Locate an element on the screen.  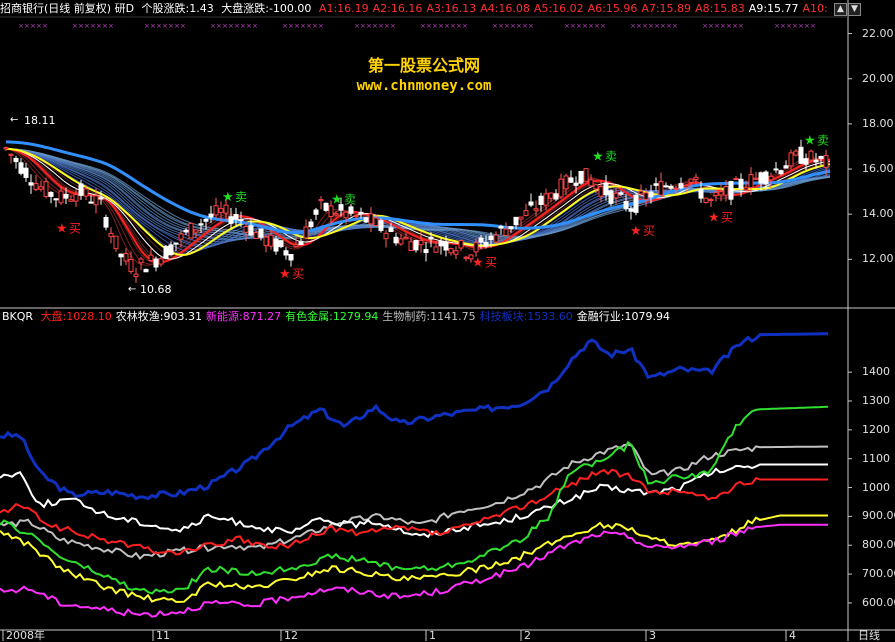
legend-item: 农林牧渔:903.31 is located at coordinates (158, 316).